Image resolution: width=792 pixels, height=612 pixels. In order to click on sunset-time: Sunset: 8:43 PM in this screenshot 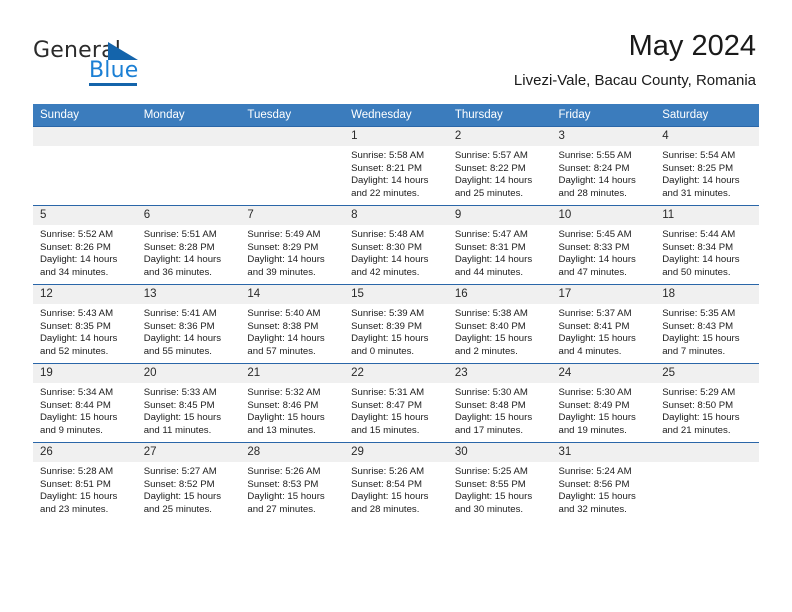, I will do `click(698, 326)`.